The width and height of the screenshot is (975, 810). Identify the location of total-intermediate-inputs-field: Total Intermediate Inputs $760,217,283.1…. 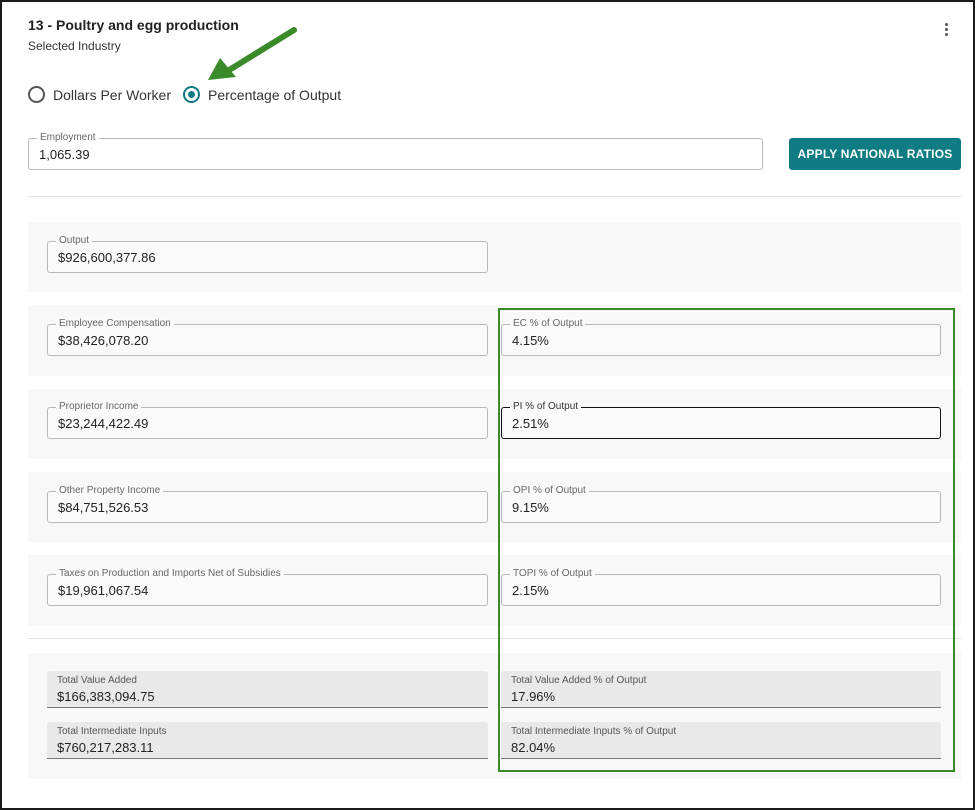
(267, 740).